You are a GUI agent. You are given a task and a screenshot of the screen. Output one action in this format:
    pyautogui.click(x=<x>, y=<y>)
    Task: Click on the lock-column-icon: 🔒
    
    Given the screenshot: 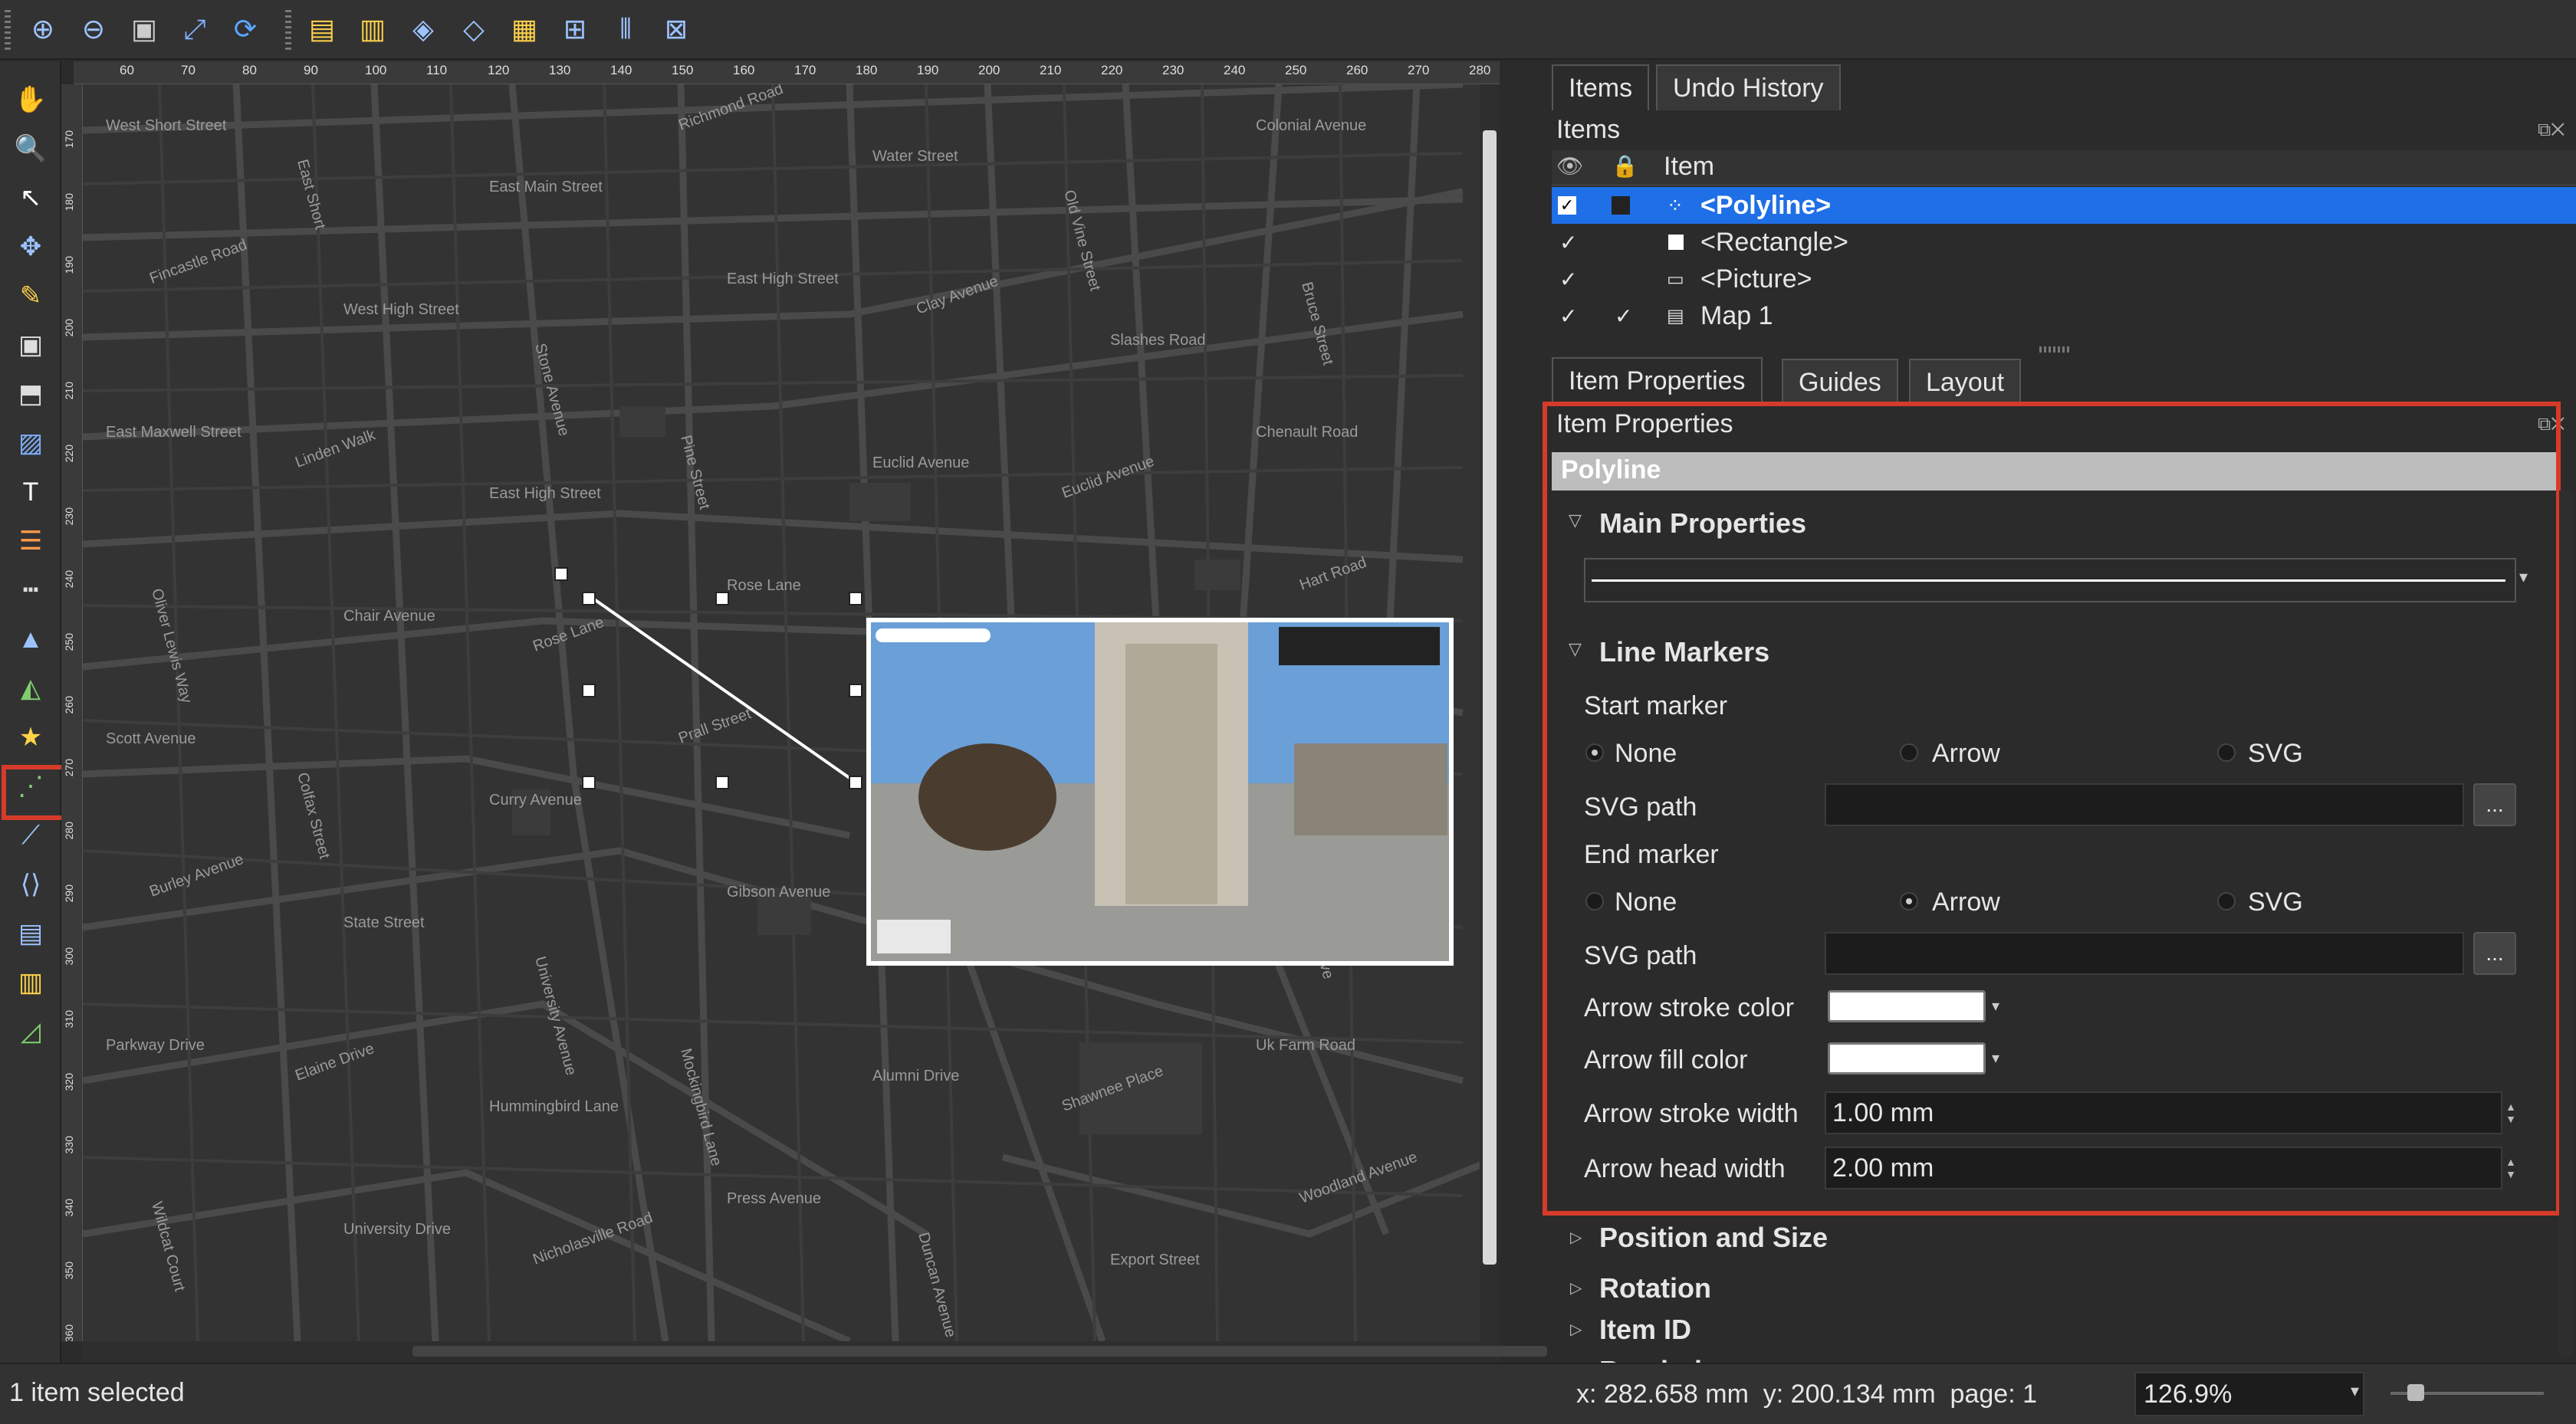 What is the action you would take?
    pyautogui.click(x=1625, y=166)
    